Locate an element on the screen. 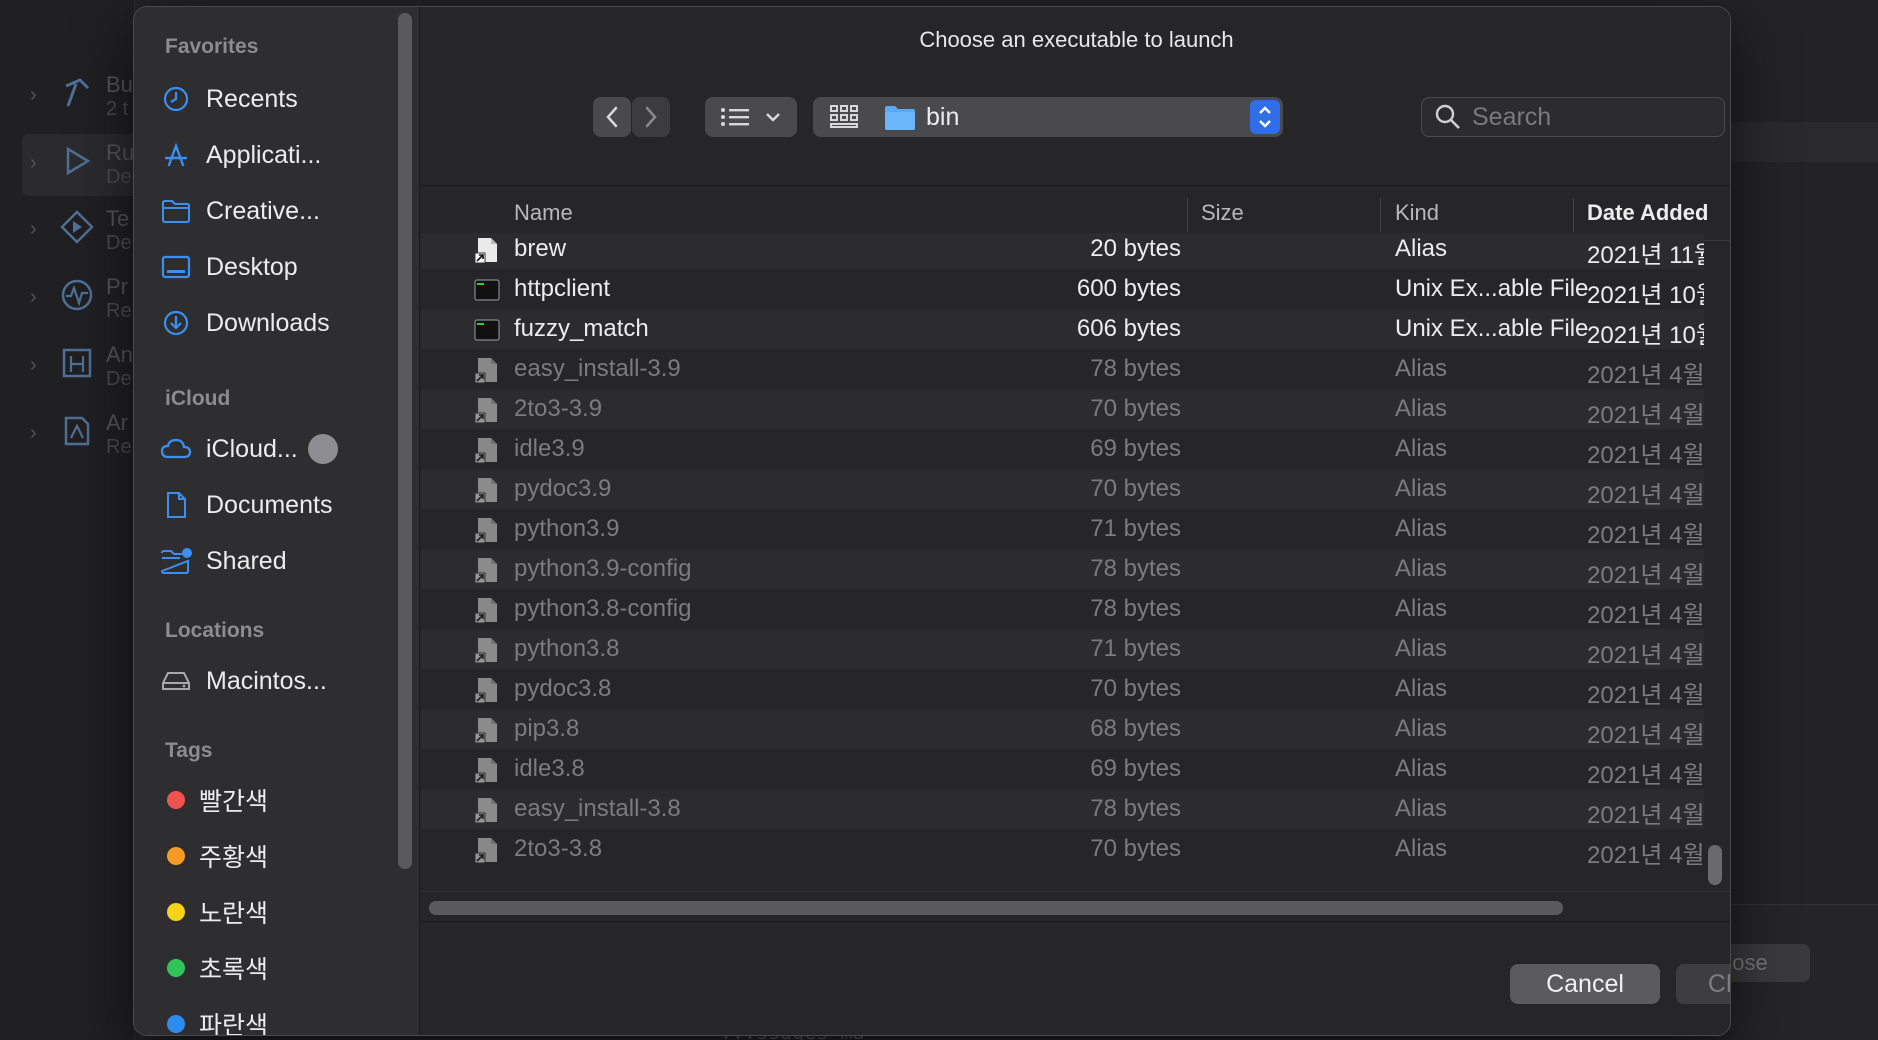 This screenshot has width=1878, height=1040. horizontal-scrollbar is located at coordinates (996, 908).